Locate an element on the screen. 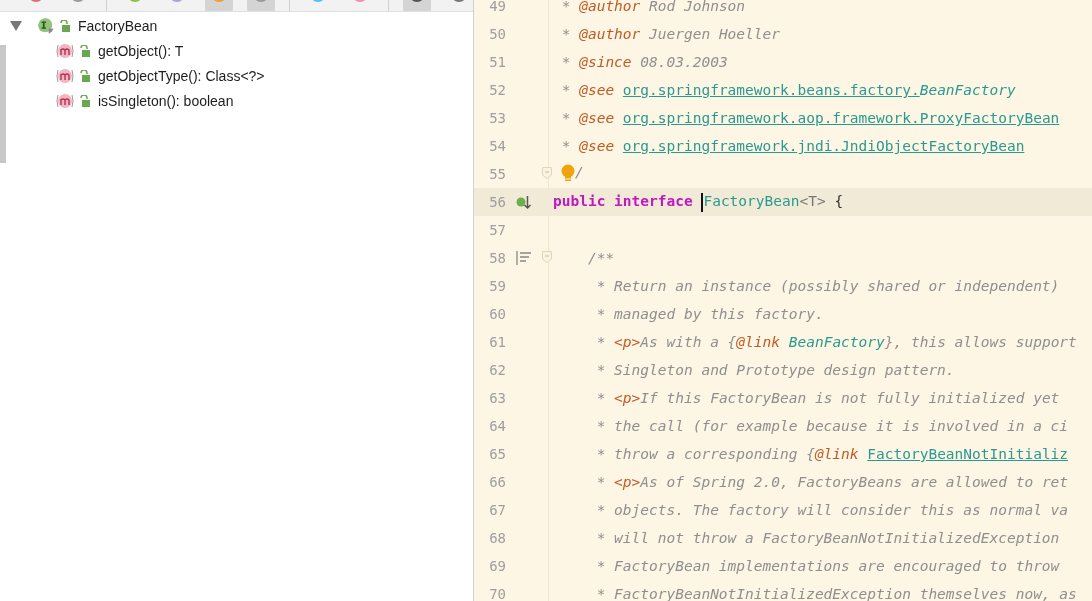 The height and width of the screenshot is (601, 1092). line-number: 50 is located at coordinates (497, 34).